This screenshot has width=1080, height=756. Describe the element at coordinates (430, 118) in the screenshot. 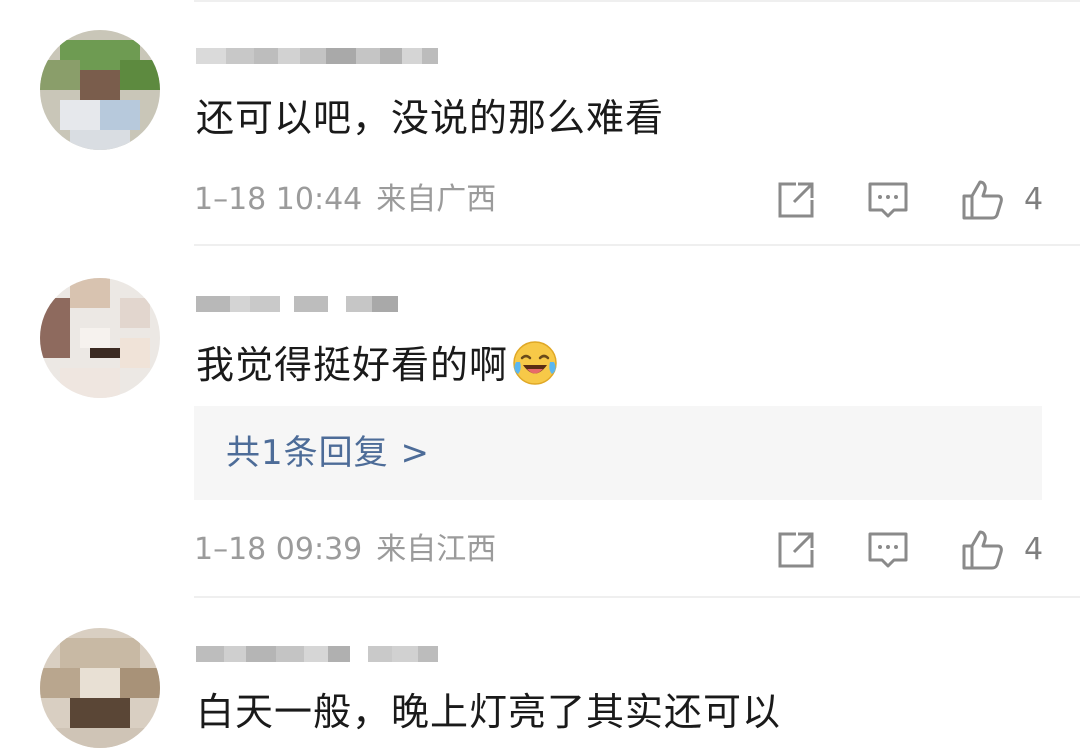

I see `comment-text: 还可以吧，没说的那么难看` at that location.